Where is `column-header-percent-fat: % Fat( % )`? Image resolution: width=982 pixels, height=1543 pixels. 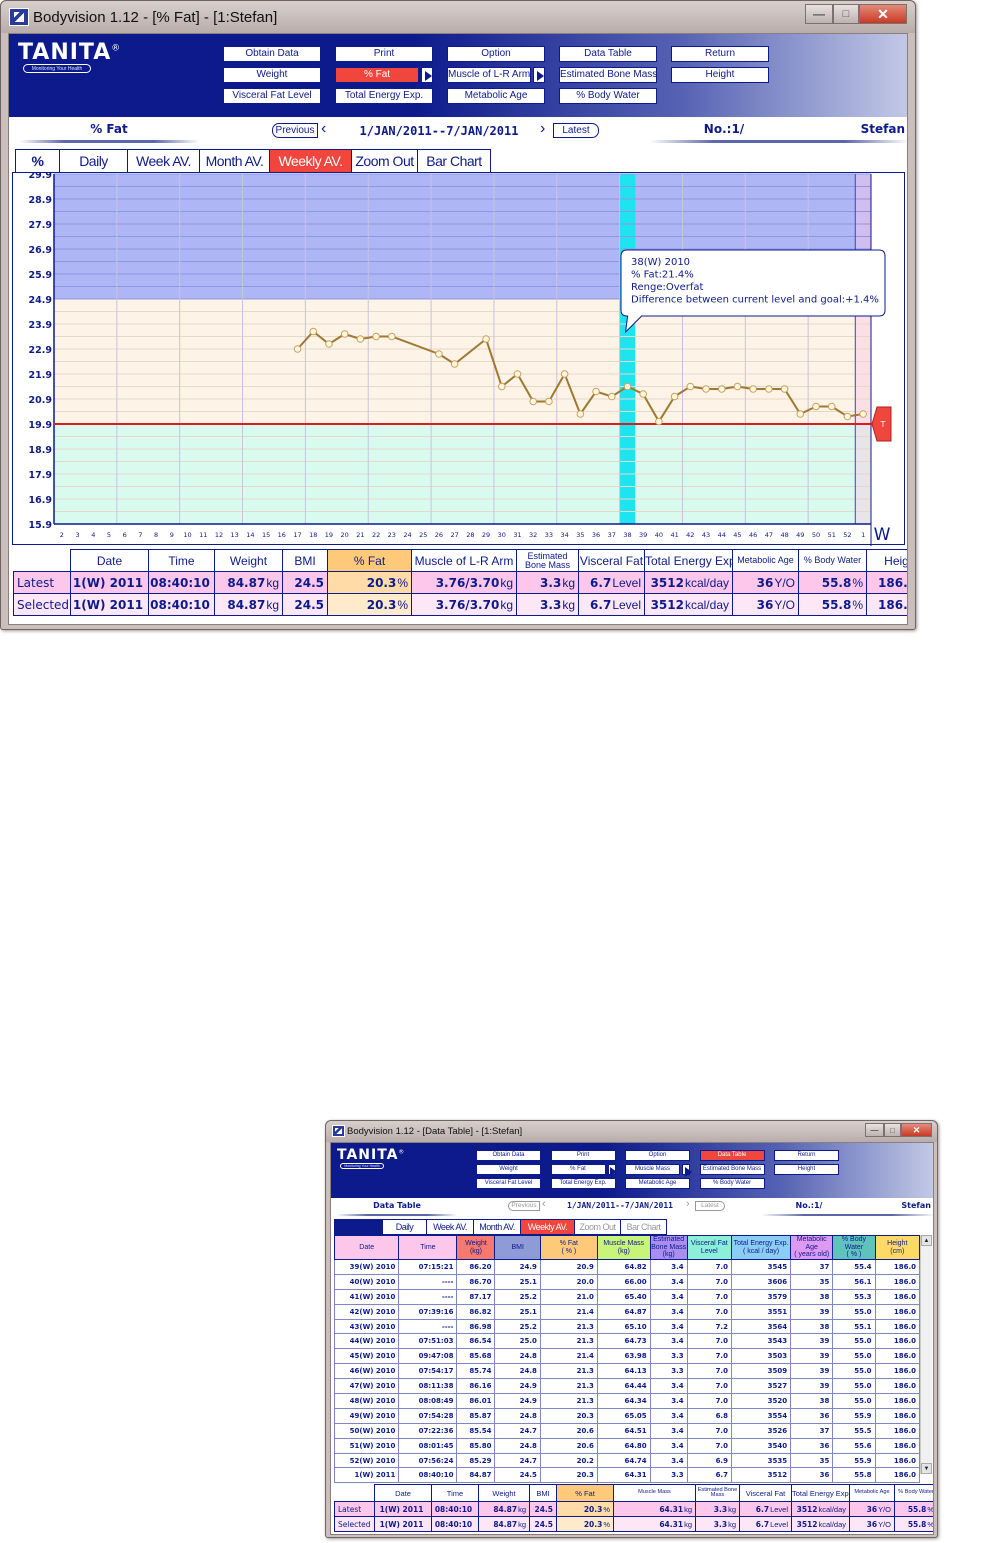 column-header-percent-fat: % Fat( % ) is located at coordinates (568, 1247).